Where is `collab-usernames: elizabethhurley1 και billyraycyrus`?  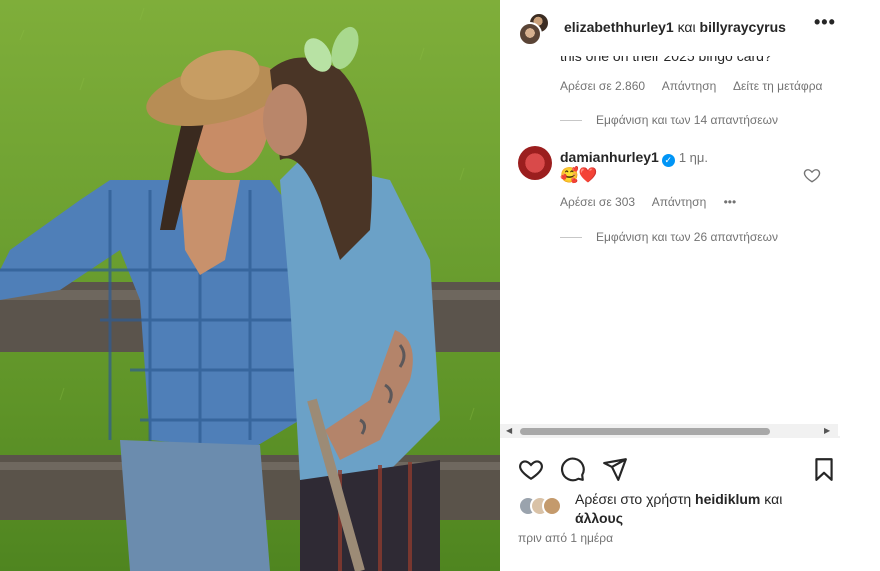
collab-usernames: elizabethhurley1 και billyraycyrus is located at coordinates (675, 27).